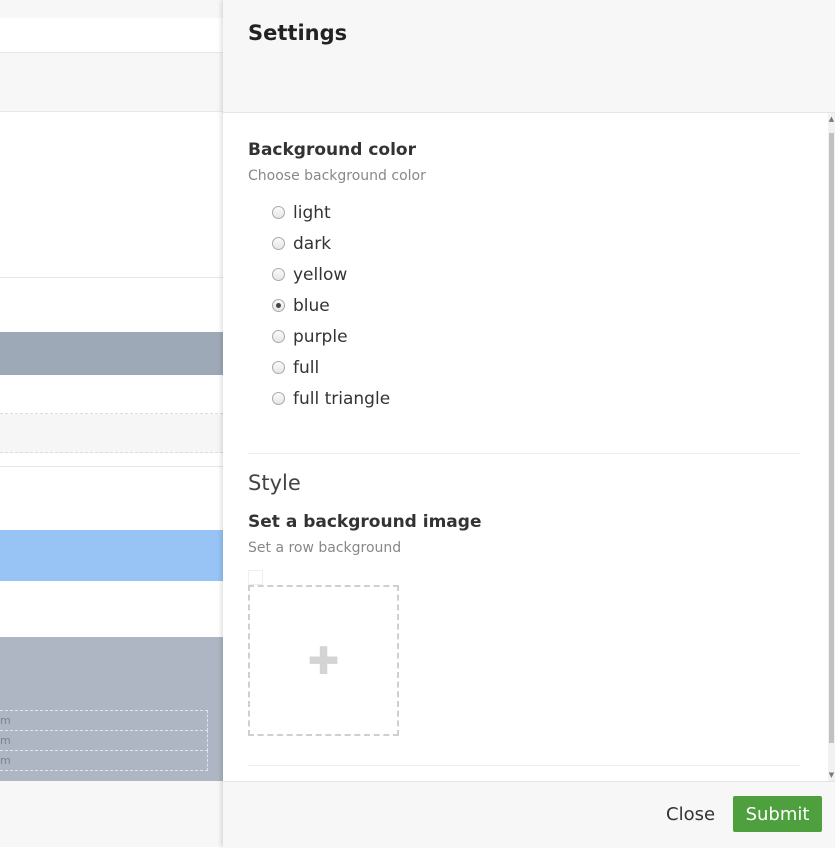 Image resolution: width=835 pixels, height=848 pixels. Describe the element at coordinates (331, 367) in the screenshot. I see `background-color-option-full: full` at that location.